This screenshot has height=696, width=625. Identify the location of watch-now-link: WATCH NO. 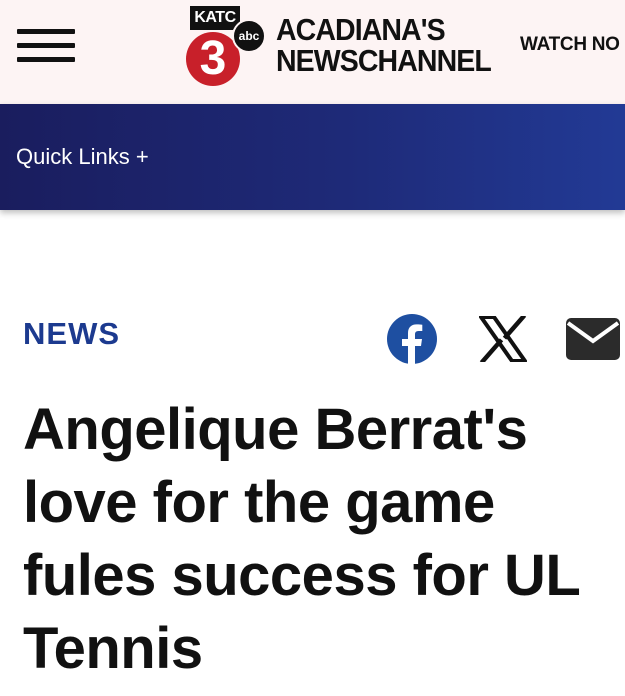
(570, 45).